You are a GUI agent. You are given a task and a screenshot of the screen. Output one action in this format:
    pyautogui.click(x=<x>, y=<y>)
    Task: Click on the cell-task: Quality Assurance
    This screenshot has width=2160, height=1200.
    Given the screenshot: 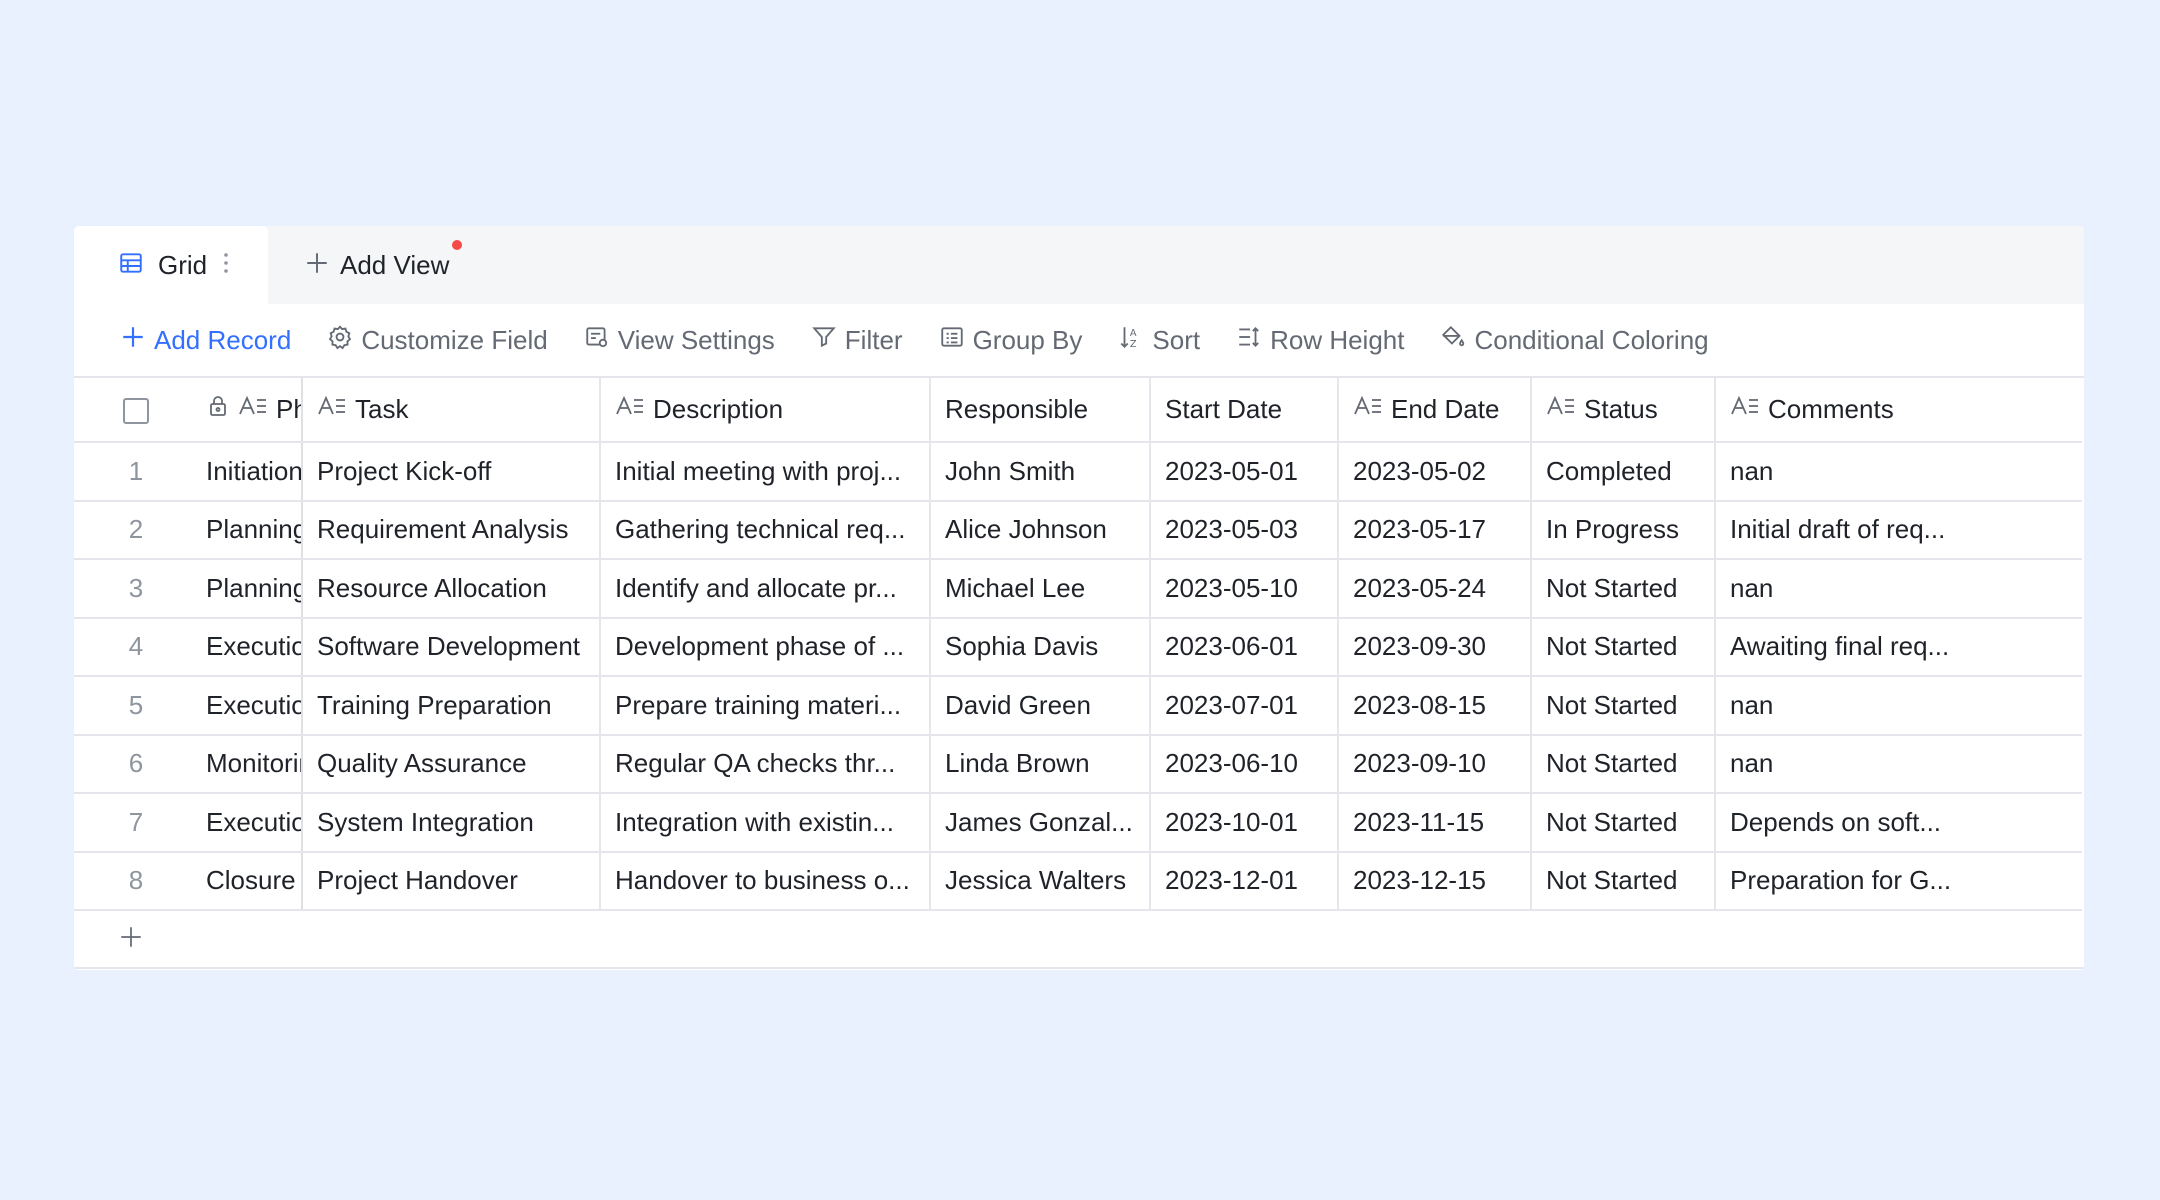 What is the action you would take?
    pyautogui.click(x=451, y=764)
    